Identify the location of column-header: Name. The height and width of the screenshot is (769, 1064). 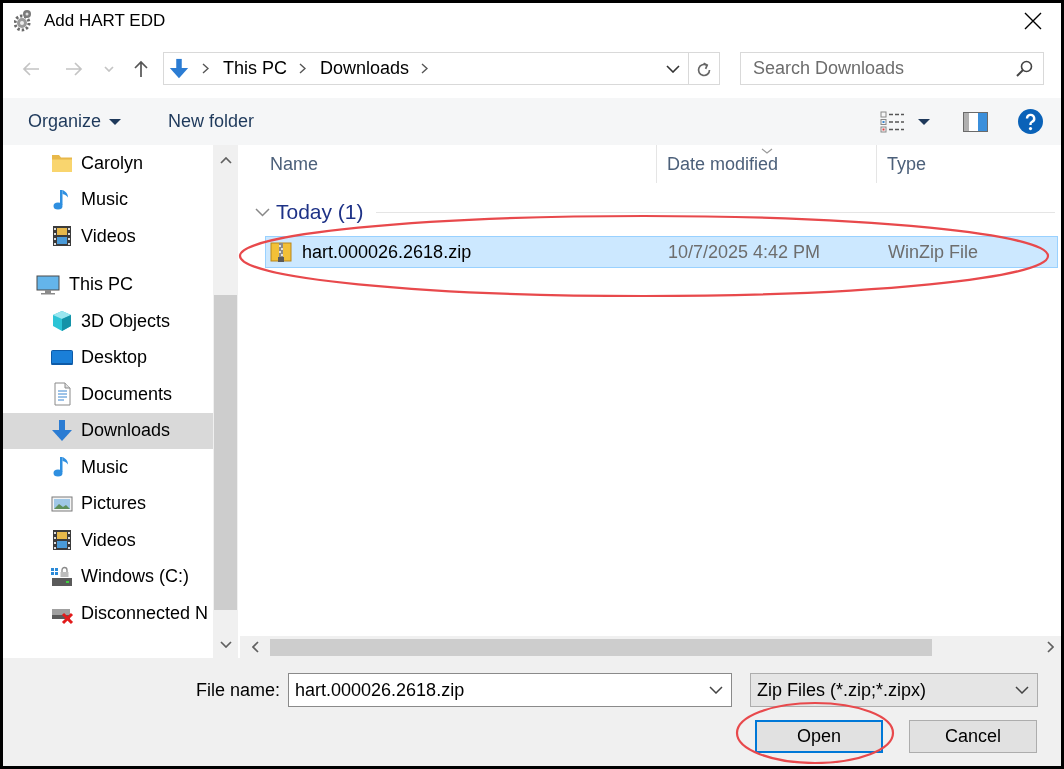
(448, 164).